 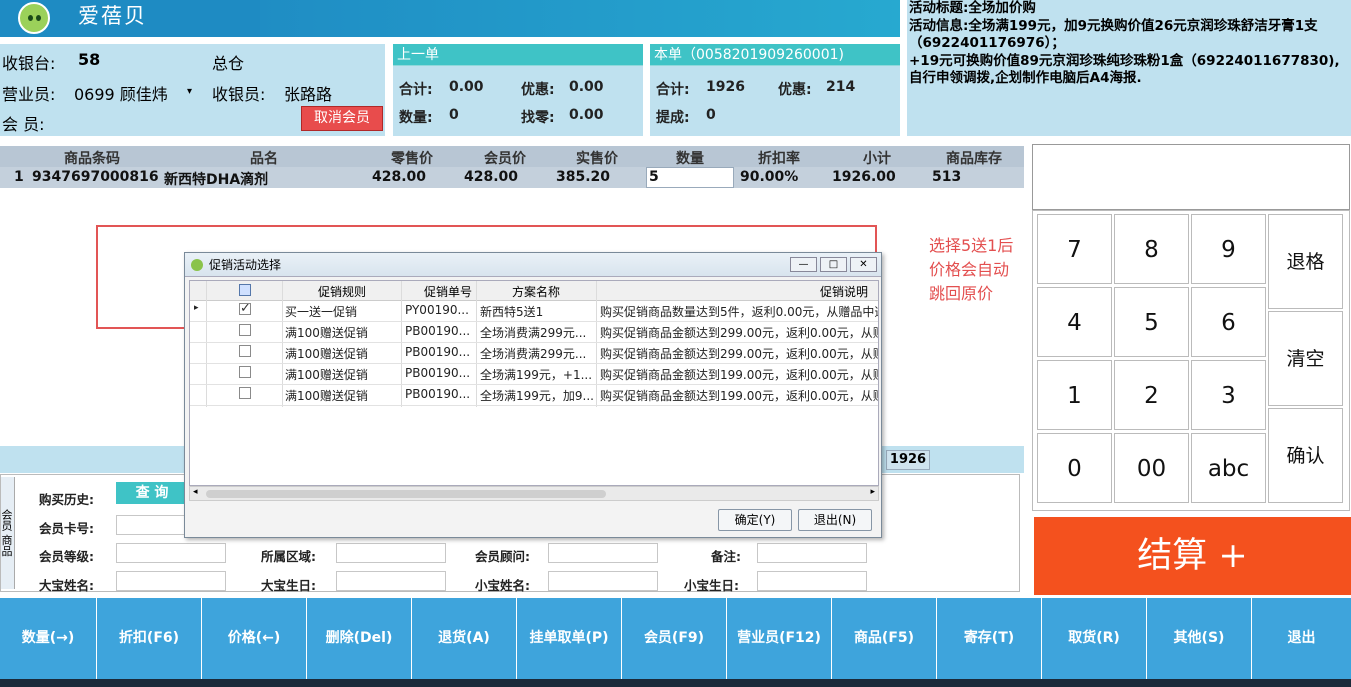 I want to click on select-all-checkbox, so click(x=245, y=290).